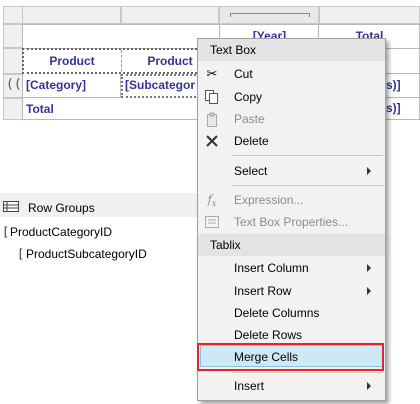  I want to click on category-field: [Category], so click(56, 85).